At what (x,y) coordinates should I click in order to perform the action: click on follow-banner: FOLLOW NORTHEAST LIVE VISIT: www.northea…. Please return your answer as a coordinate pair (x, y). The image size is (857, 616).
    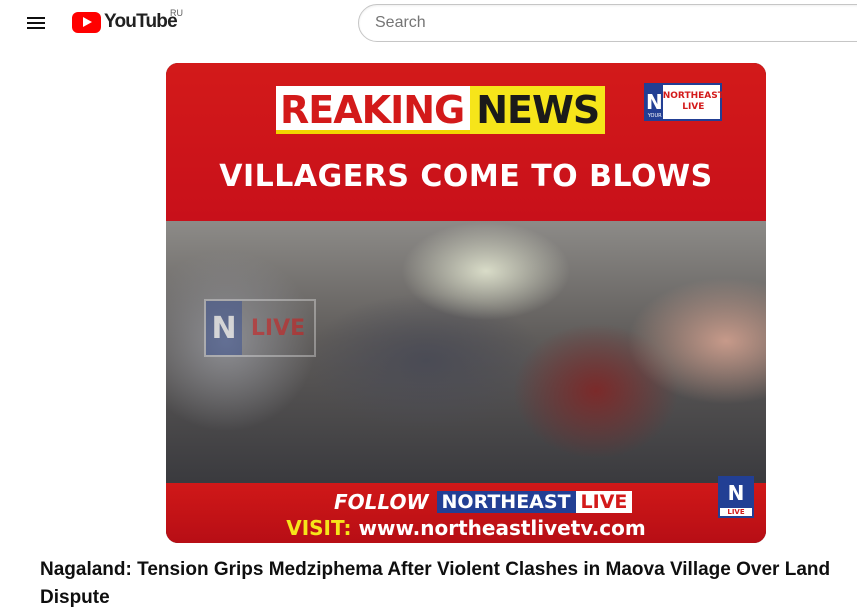
    Looking at the image, I should click on (466, 513).